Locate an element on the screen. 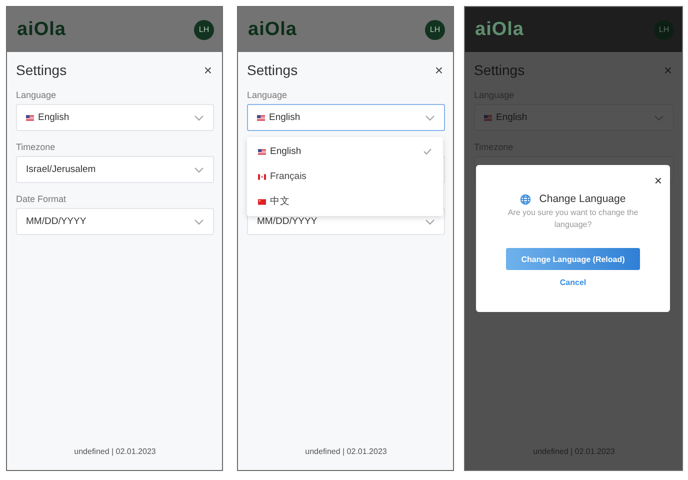 Image resolution: width=688 pixels, height=480 pixels. select-field: Israel/Jerusalem is located at coordinates (115, 169).